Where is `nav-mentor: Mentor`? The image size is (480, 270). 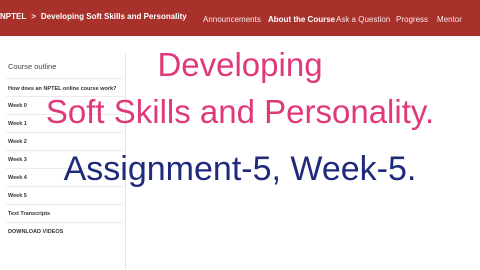 nav-mentor: Mentor is located at coordinates (449, 19).